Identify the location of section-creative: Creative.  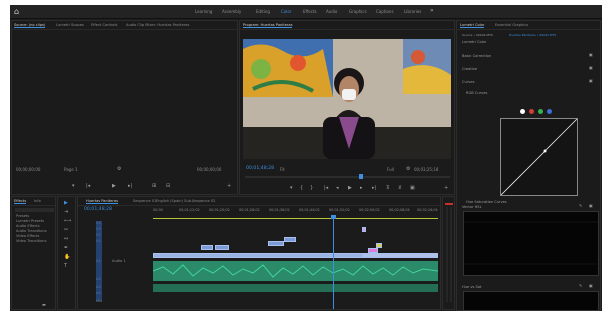
(469, 69).